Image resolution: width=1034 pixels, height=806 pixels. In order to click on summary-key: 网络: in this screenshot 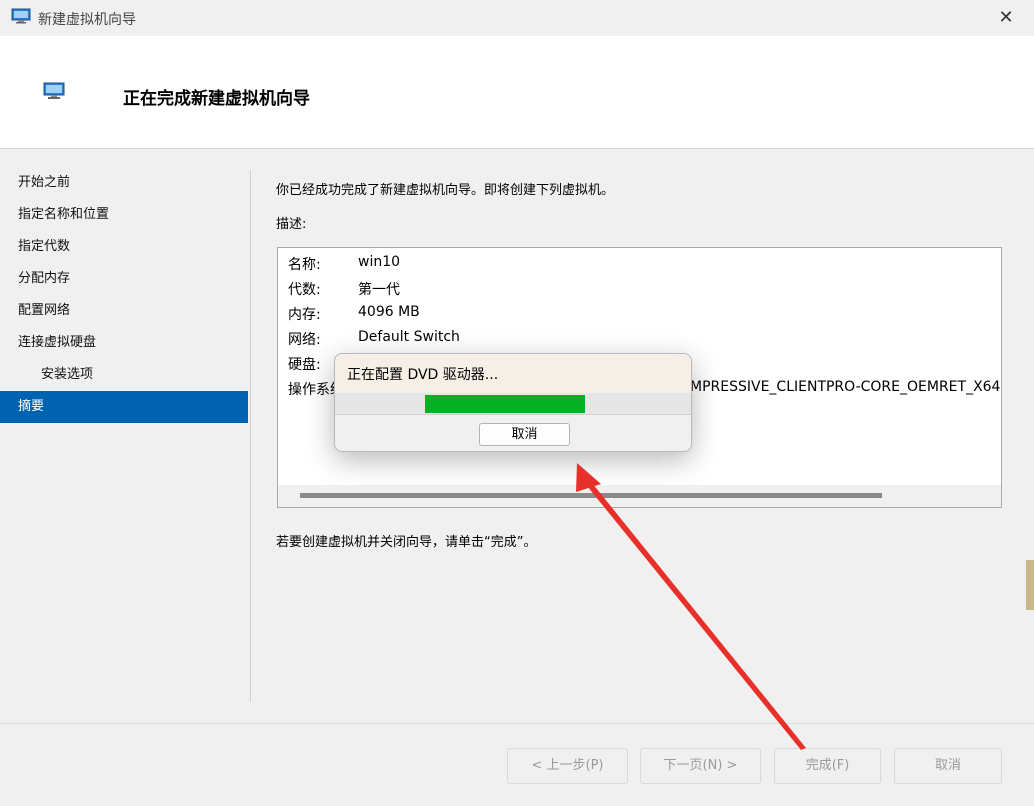, I will do `click(304, 340)`.